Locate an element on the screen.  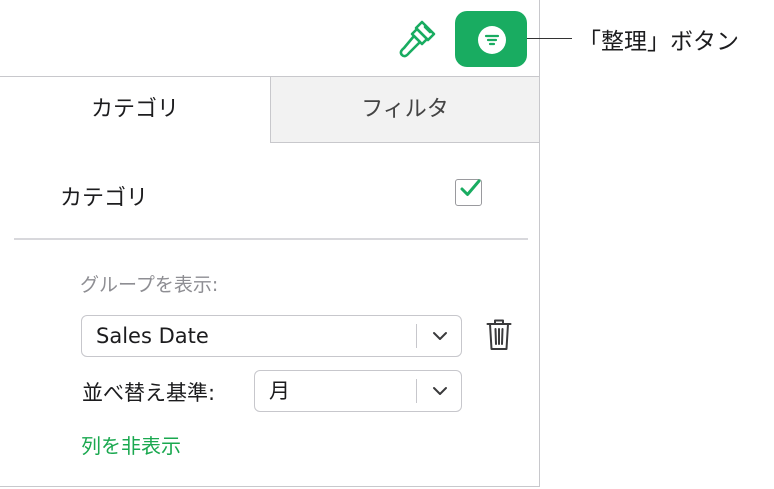
organize-button is located at coordinates (491, 39).